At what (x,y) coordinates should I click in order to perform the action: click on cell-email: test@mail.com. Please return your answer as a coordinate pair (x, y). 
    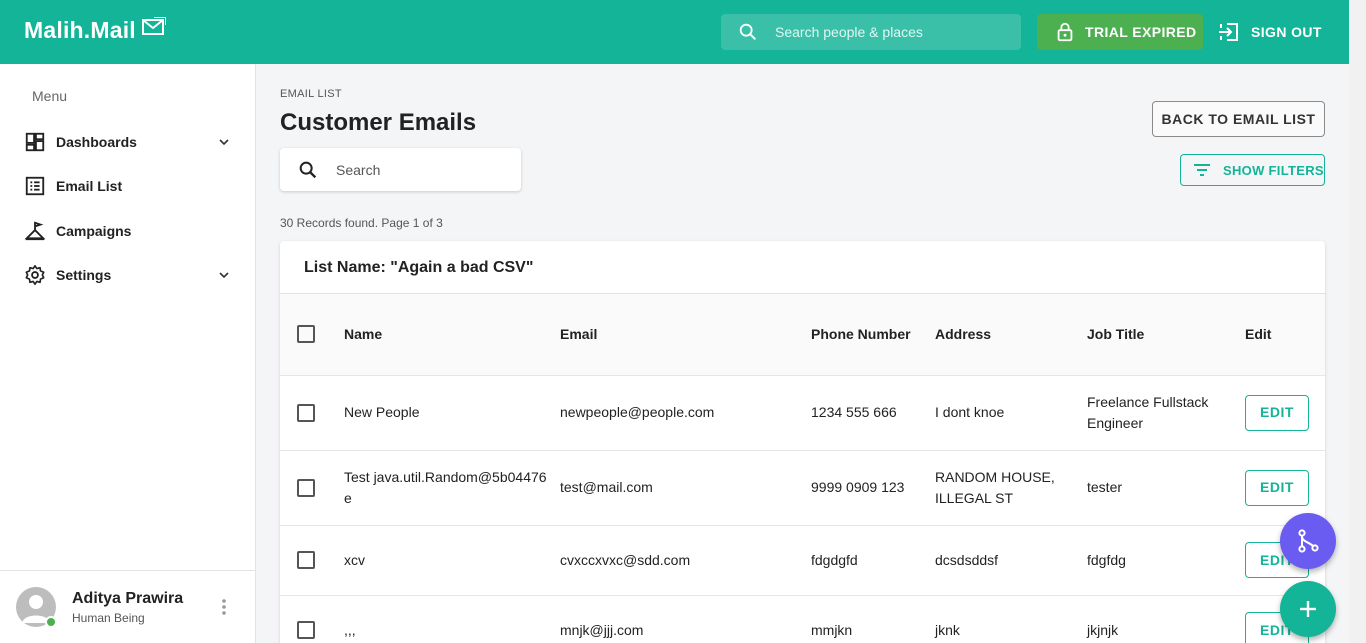
    Looking at the image, I should click on (685, 487).